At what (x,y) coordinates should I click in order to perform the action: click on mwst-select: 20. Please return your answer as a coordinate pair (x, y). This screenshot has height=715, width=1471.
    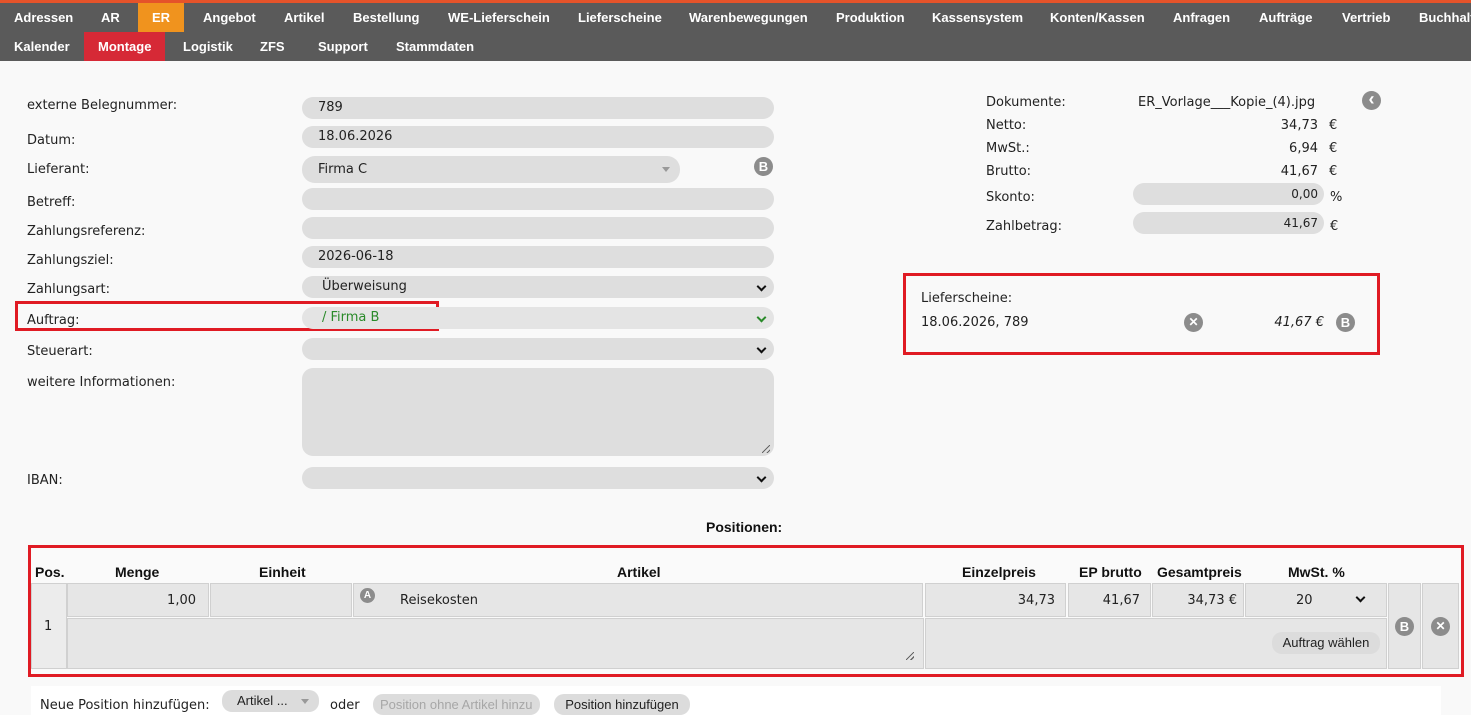
    Looking at the image, I should click on (1316, 600).